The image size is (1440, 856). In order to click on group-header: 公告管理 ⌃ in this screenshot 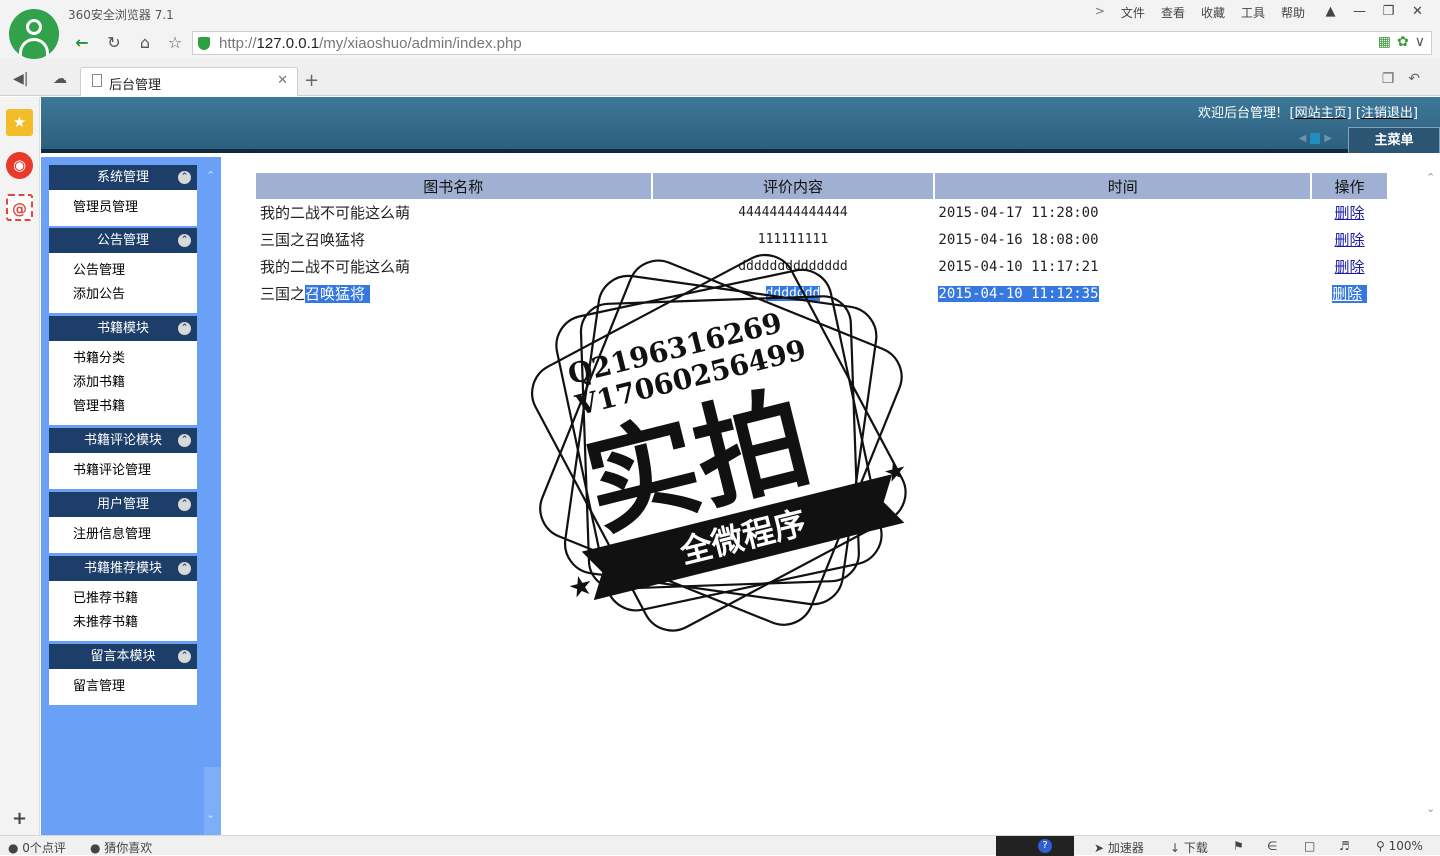, I will do `click(123, 240)`.